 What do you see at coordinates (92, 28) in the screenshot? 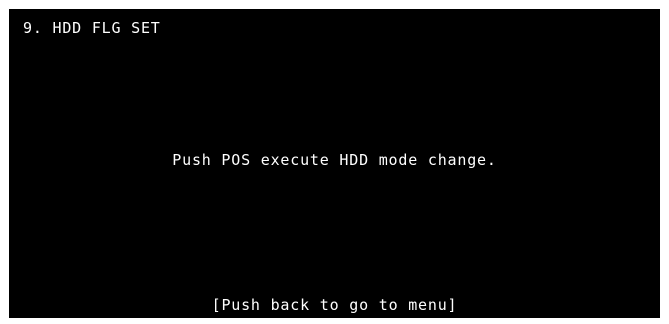
I see `menu-title: 9. HDD FLG SET` at bounding box center [92, 28].